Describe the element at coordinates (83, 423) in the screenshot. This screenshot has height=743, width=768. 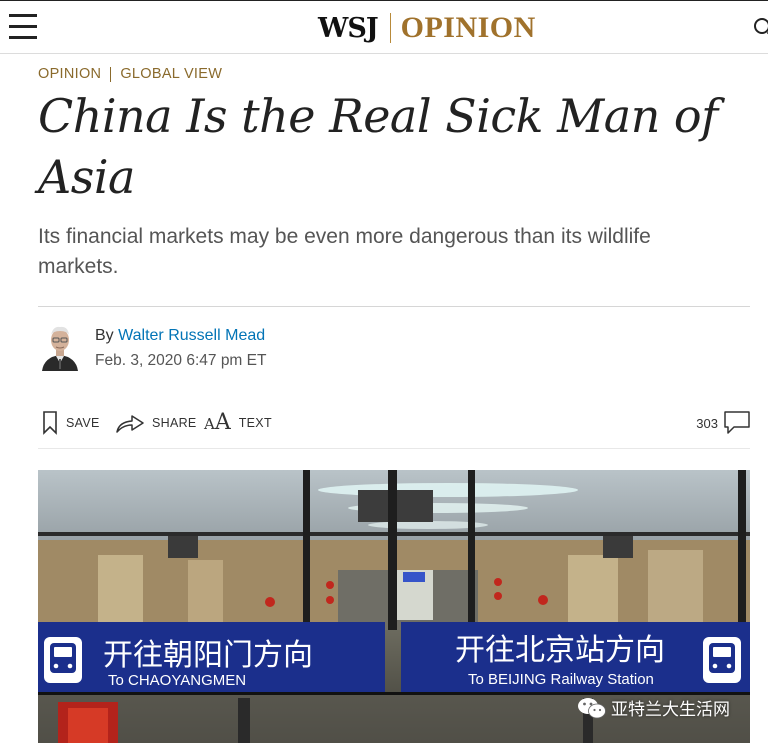
I see `save-label: SAVE` at that location.